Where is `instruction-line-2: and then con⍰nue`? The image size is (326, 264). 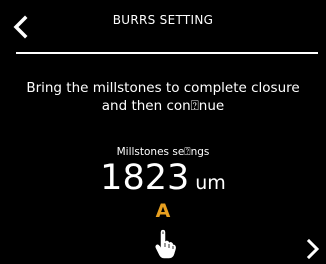 instruction-line-2: and then con⍰nue is located at coordinates (163, 106).